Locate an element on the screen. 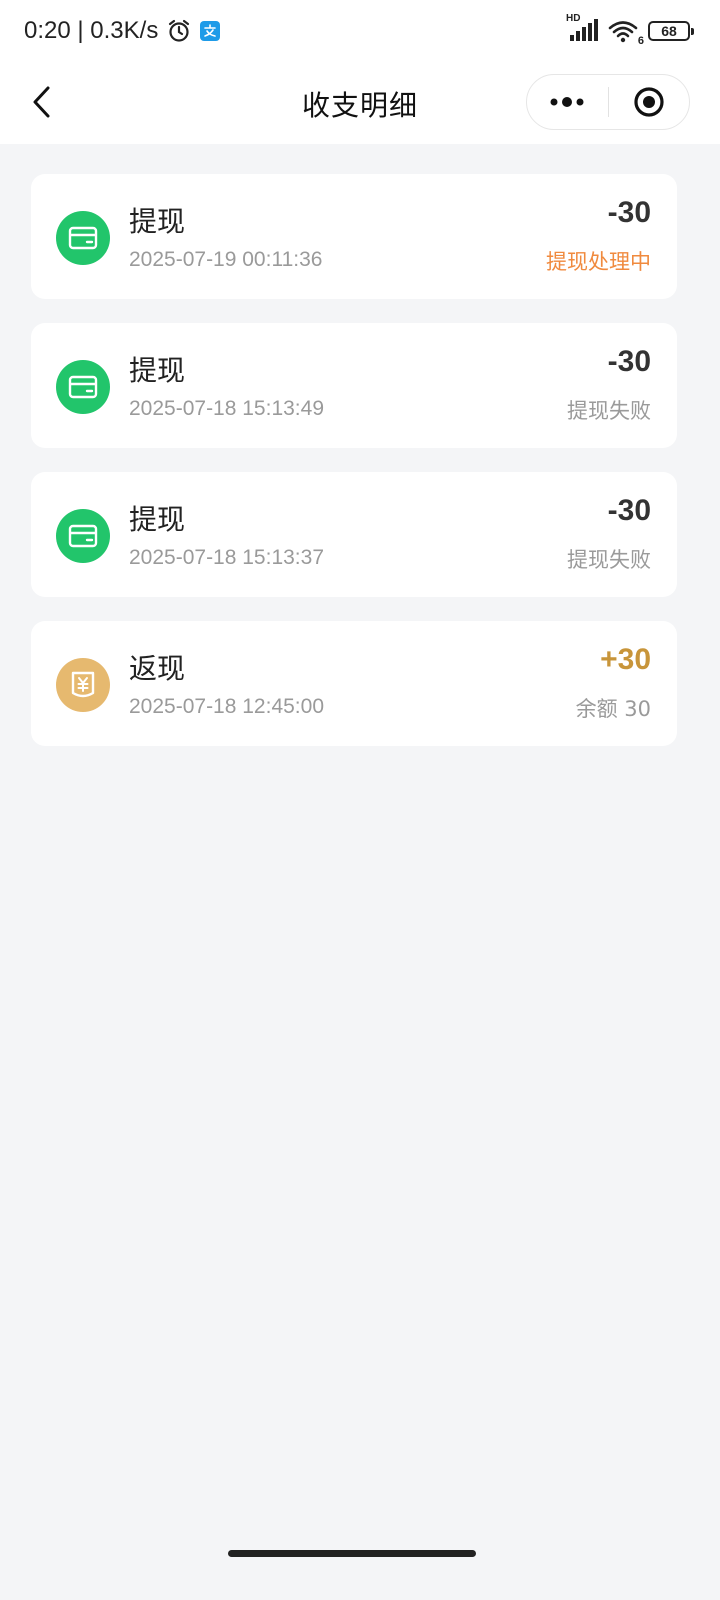 The width and height of the screenshot is (720, 1600). more-dots-icon is located at coordinates (567, 102).